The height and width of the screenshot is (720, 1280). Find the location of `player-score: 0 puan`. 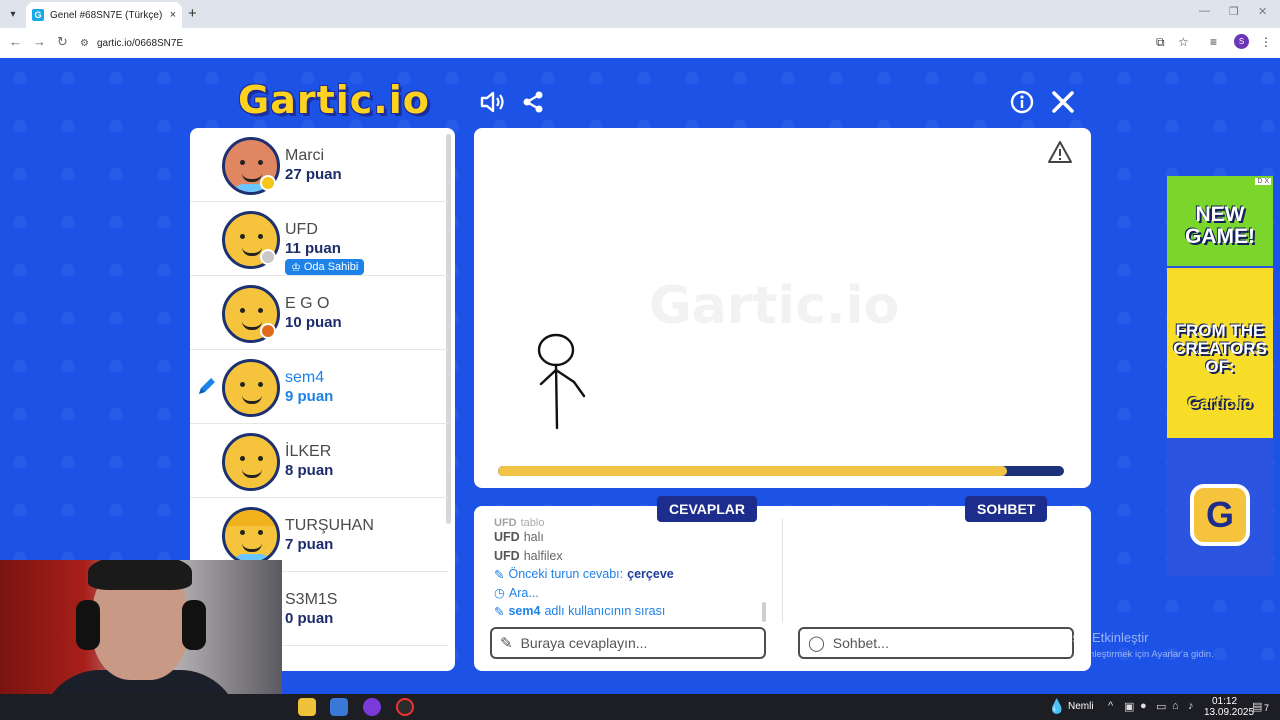

player-score: 0 puan is located at coordinates (309, 618).